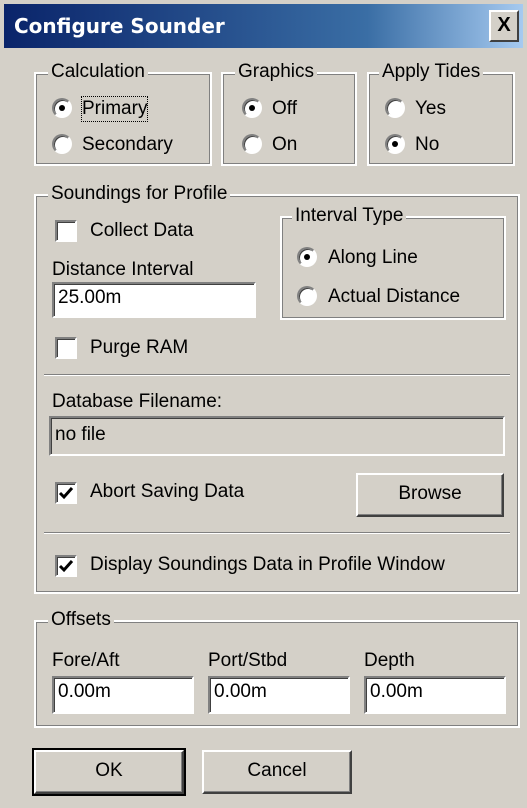 The width and height of the screenshot is (527, 808). I want to click on display-soundings-checkbox, so click(66, 566).